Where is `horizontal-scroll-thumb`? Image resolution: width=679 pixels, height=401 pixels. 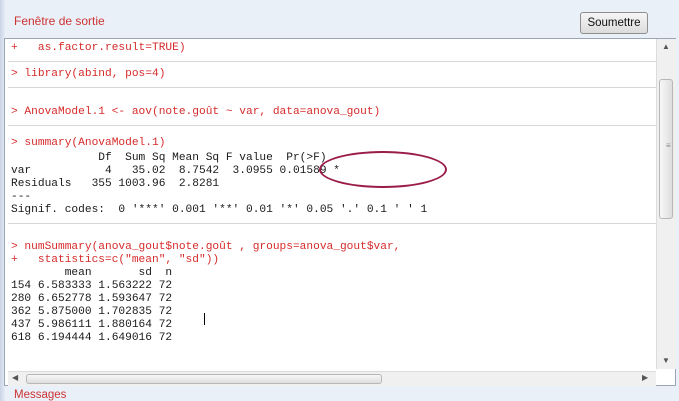
horizontal-scroll-thumb is located at coordinates (204, 379).